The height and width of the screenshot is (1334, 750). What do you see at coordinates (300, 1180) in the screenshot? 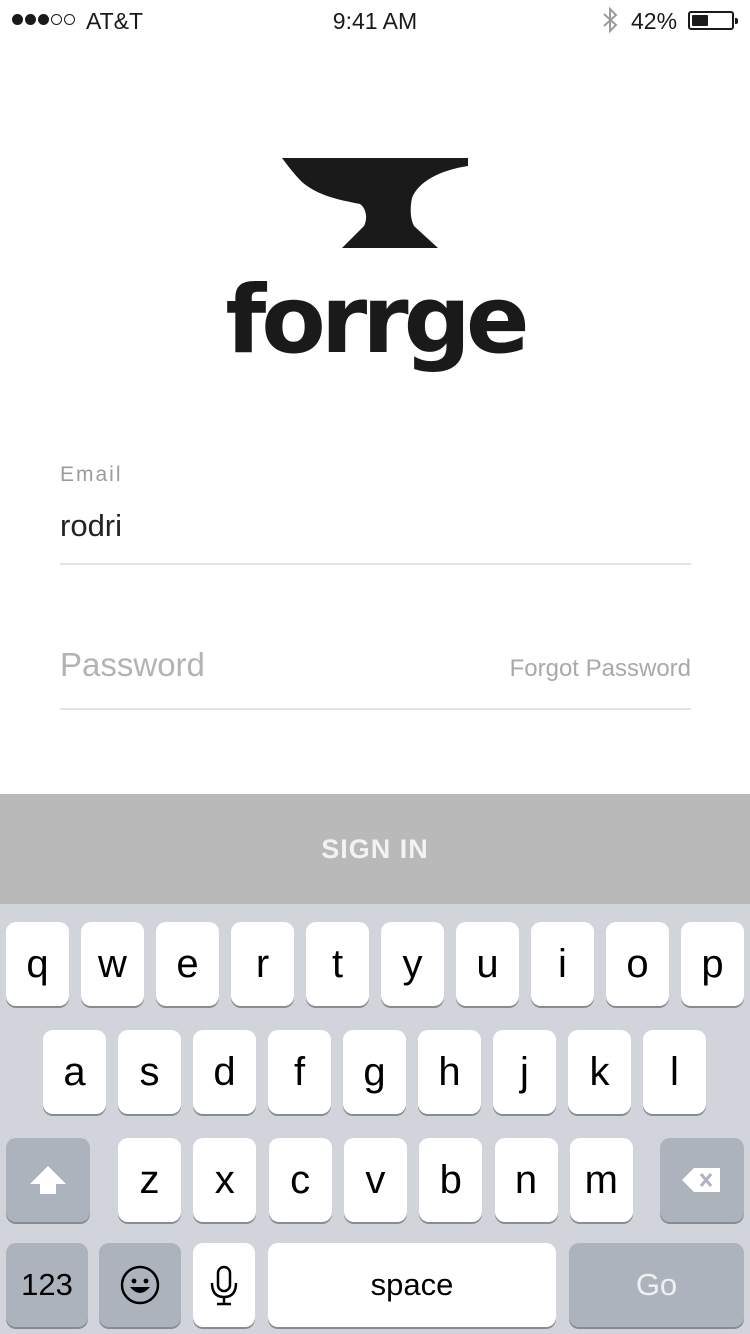
I see `key-c: c` at bounding box center [300, 1180].